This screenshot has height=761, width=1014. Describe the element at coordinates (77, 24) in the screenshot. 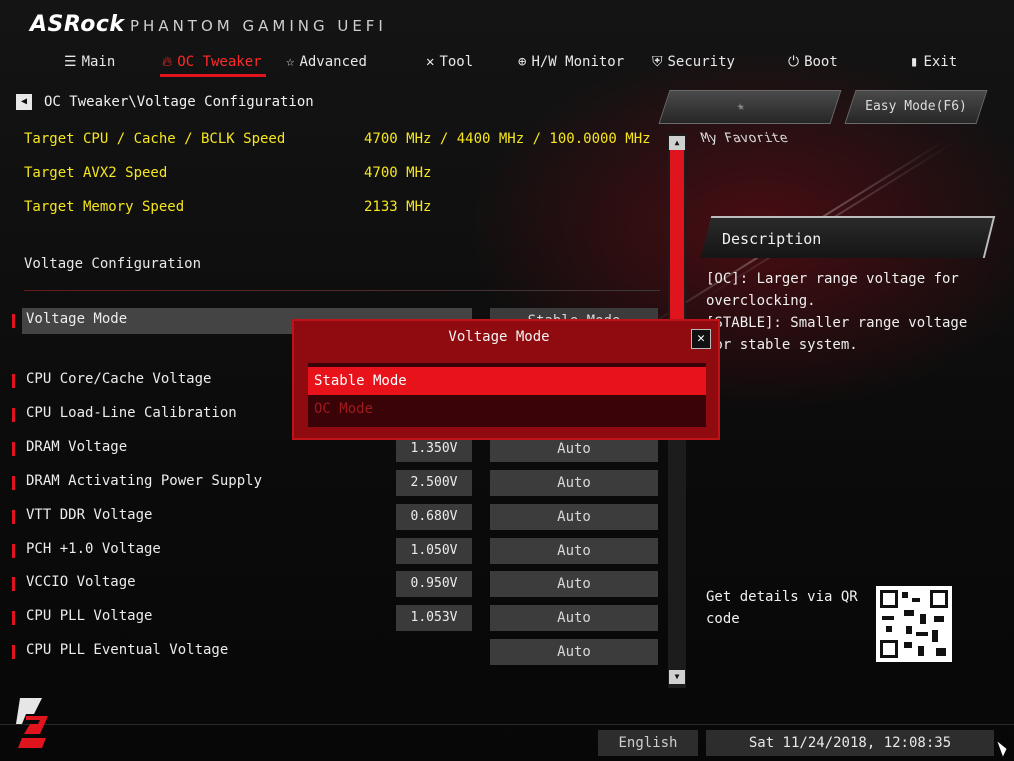

I see `brand-logo: ASRock` at that location.